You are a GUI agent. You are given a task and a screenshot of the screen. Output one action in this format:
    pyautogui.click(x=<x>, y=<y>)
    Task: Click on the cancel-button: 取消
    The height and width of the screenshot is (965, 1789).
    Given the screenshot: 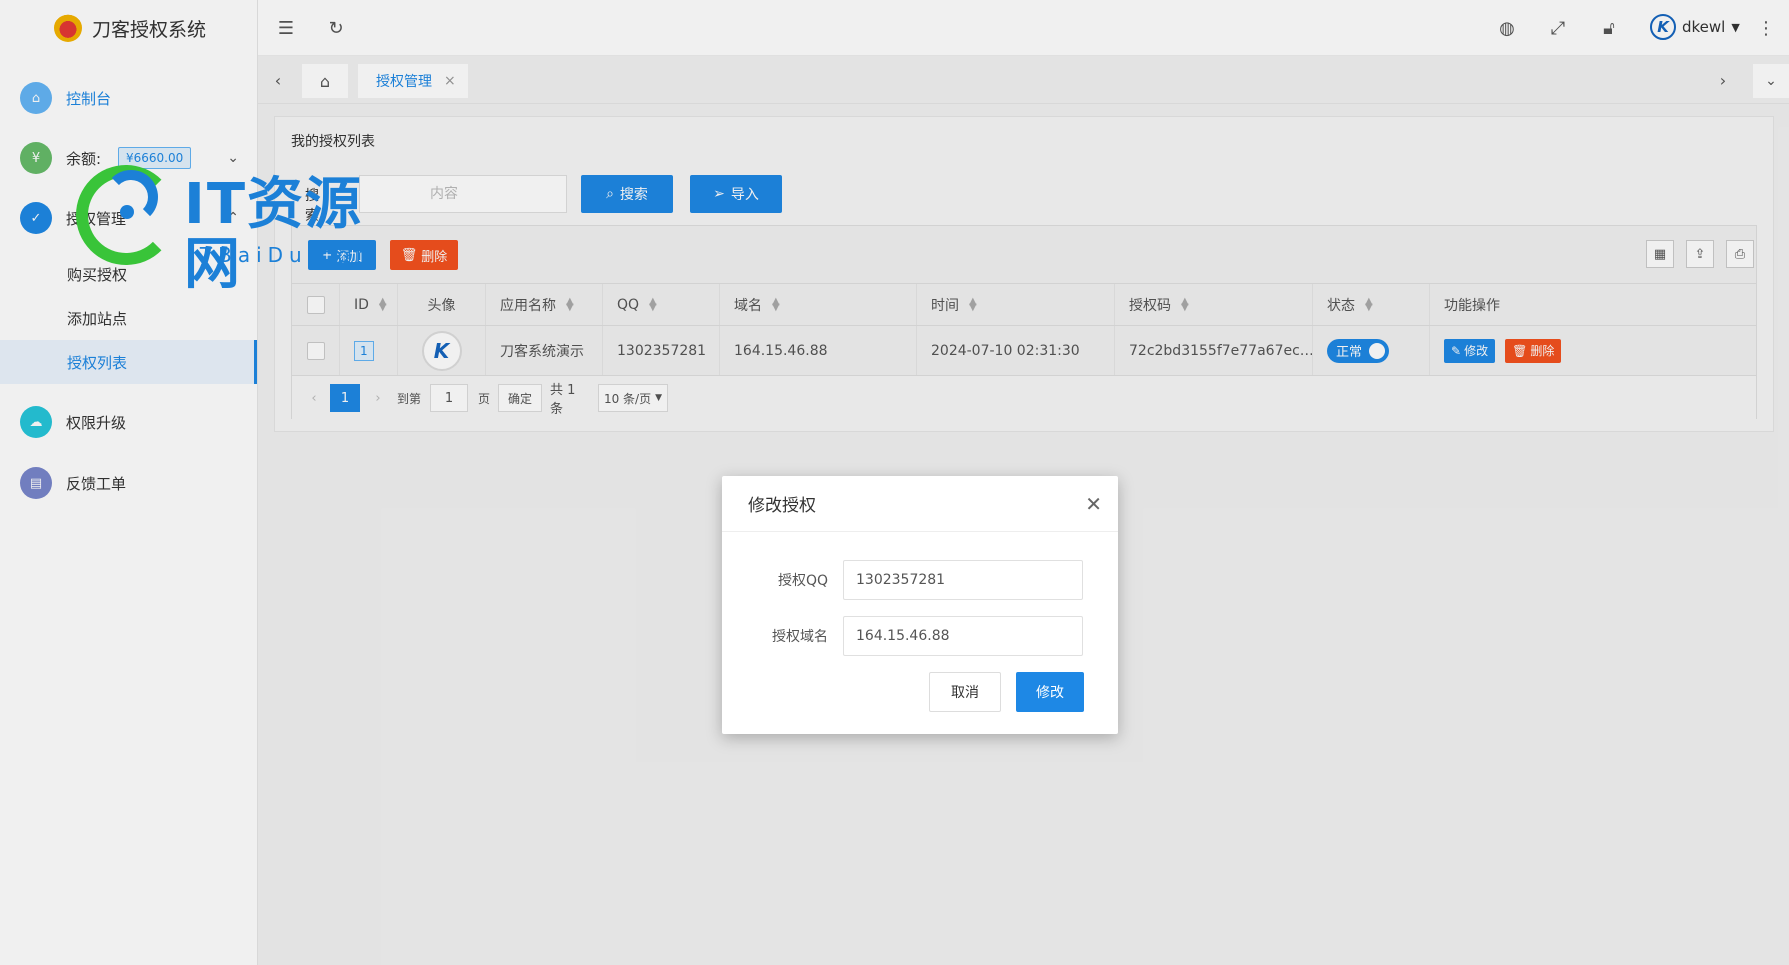 What is the action you would take?
    pyautogui.click(x=965, y=692)
    